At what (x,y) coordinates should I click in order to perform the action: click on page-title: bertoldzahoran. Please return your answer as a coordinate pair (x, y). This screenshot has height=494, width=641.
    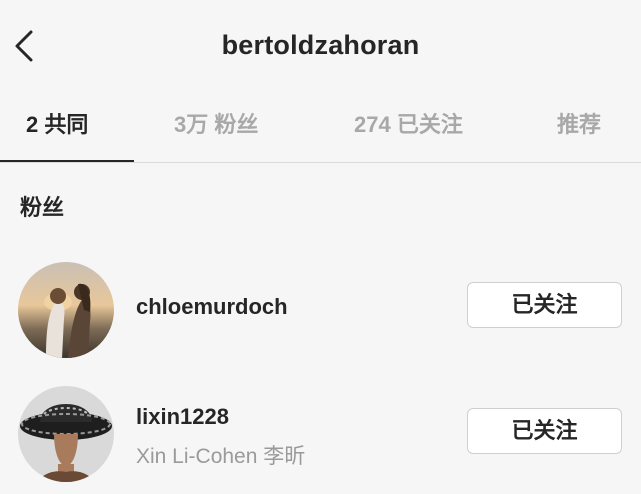
    Looking at the image, I should click on (320, 45).